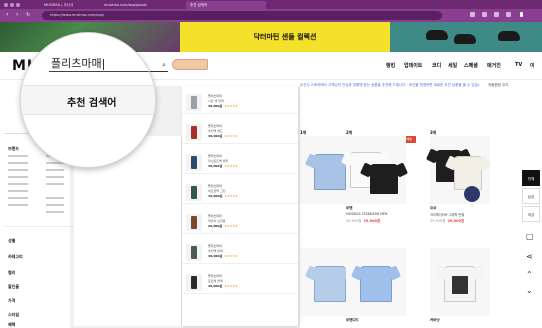 The image size is (542, 328). I want to click on suggestion-item: 플리츠마마 미니토트백 블루 39,000원 ★★★★★, so click(240, 162).